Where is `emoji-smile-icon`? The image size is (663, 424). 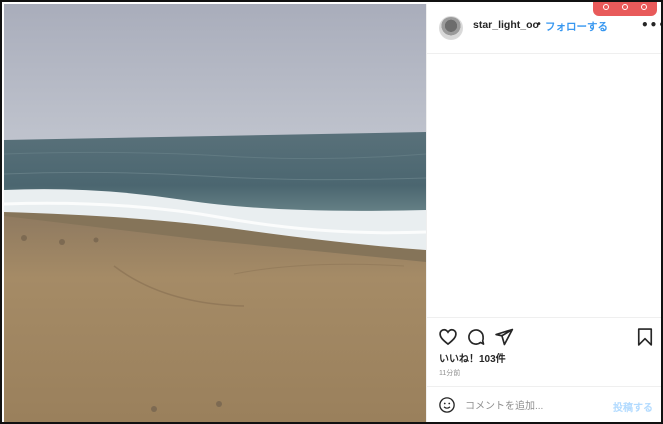
emoji-smile-icon is located at coordinates (447, 407).